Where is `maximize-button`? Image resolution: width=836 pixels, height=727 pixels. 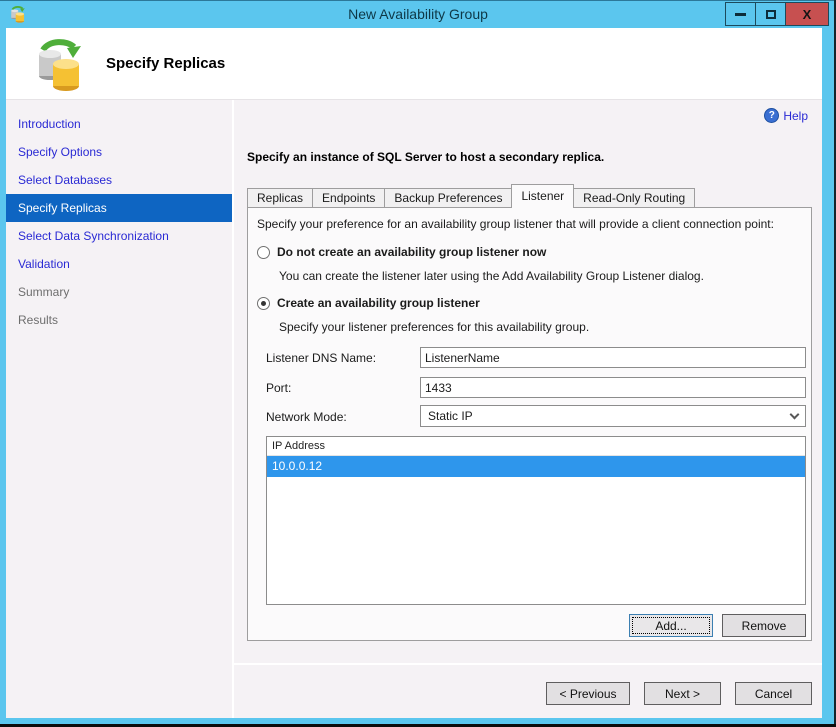
maximize-button is located at coordinates (770, 14).